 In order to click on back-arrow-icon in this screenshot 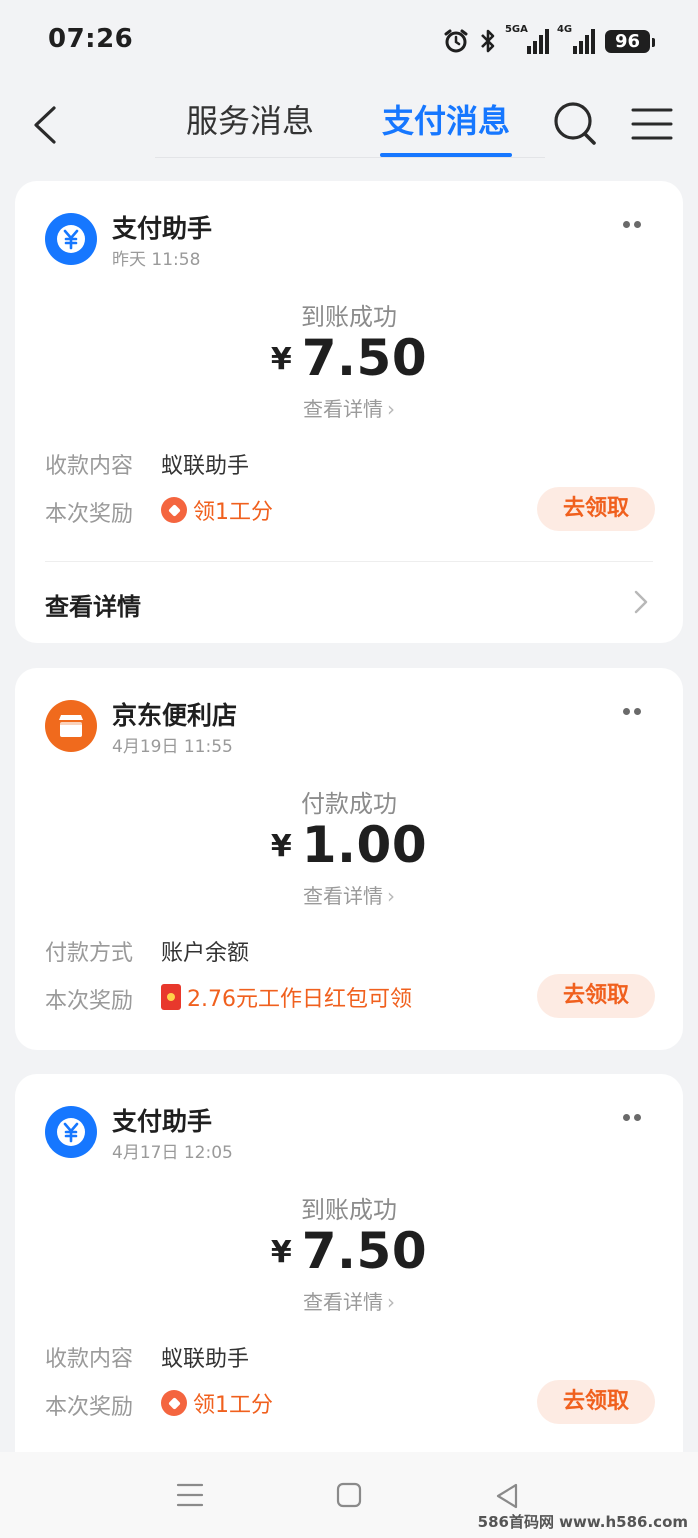, I will do `click(48, 125)`.